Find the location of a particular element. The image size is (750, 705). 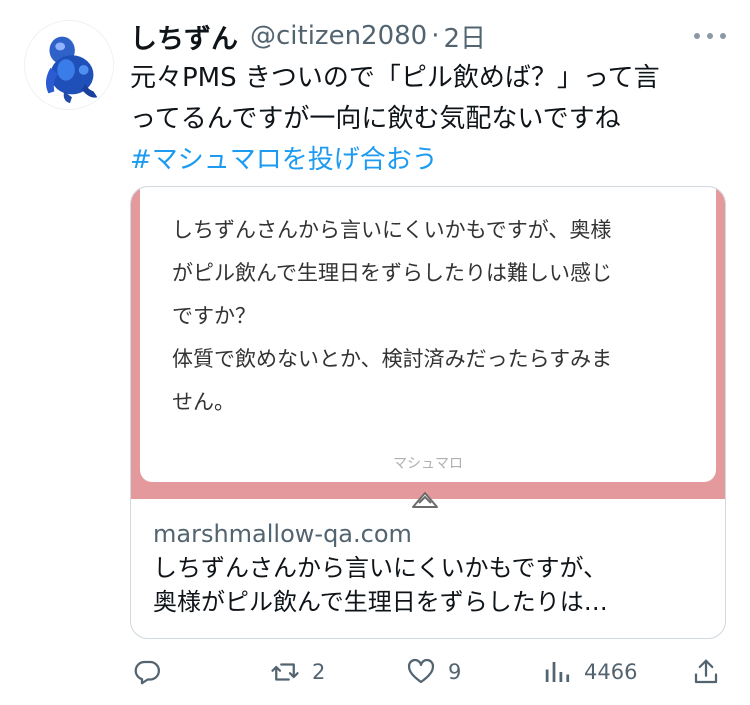

message-line: ですか？ is located at coordinates (214, 316).